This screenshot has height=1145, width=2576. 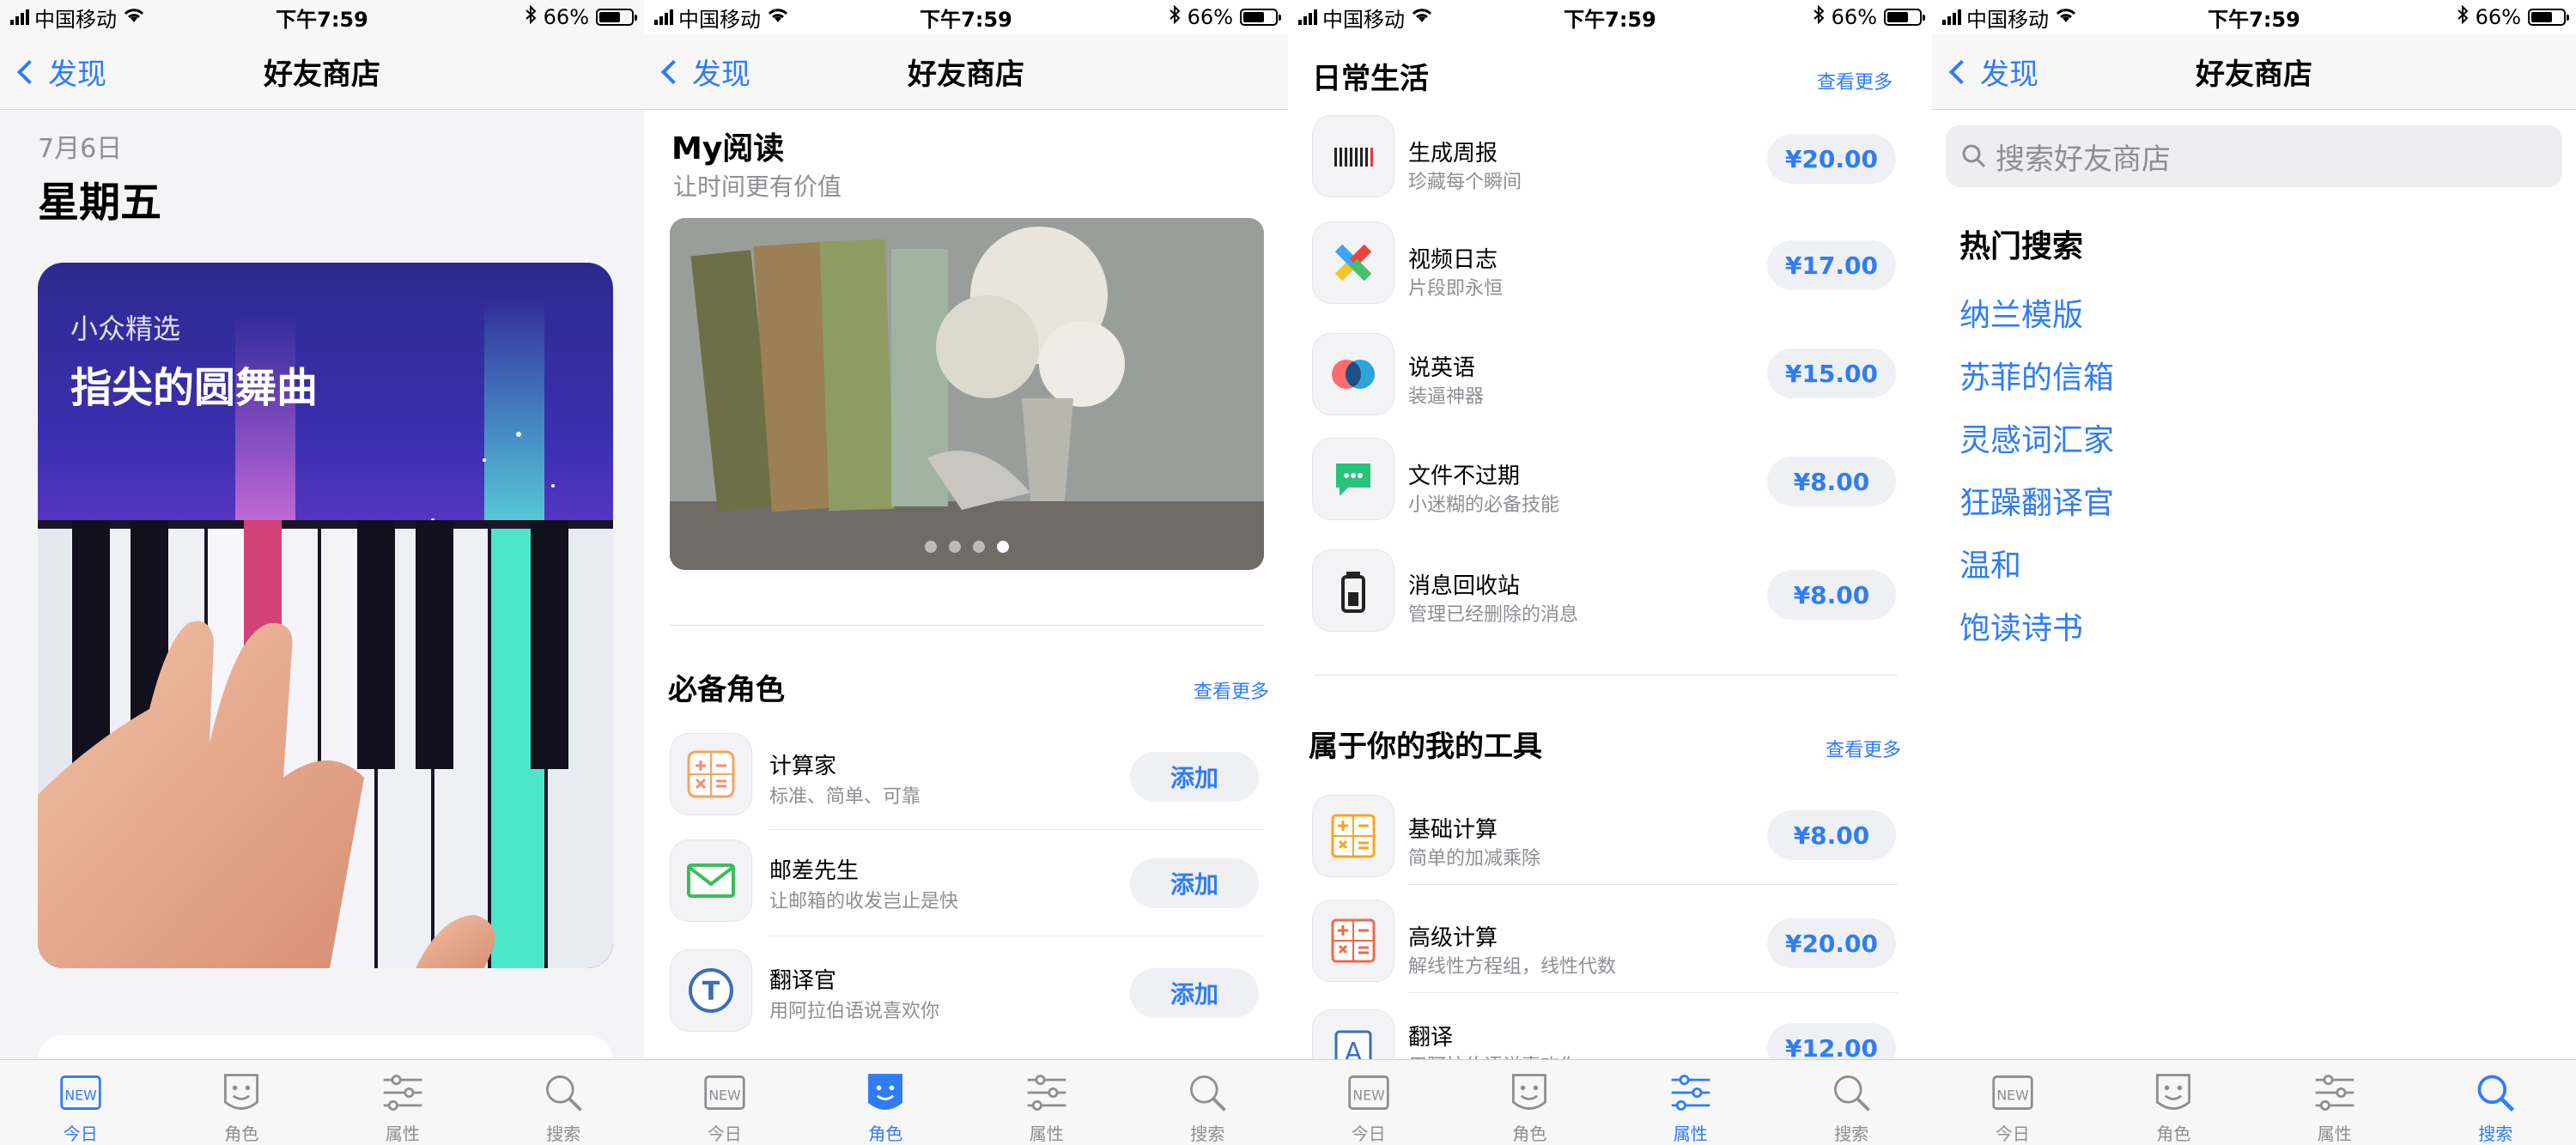 What do you see at coordinates (1442, 368) in the screenshot?
I see `app-name: 说英语` at bounding box center [1442, 368].